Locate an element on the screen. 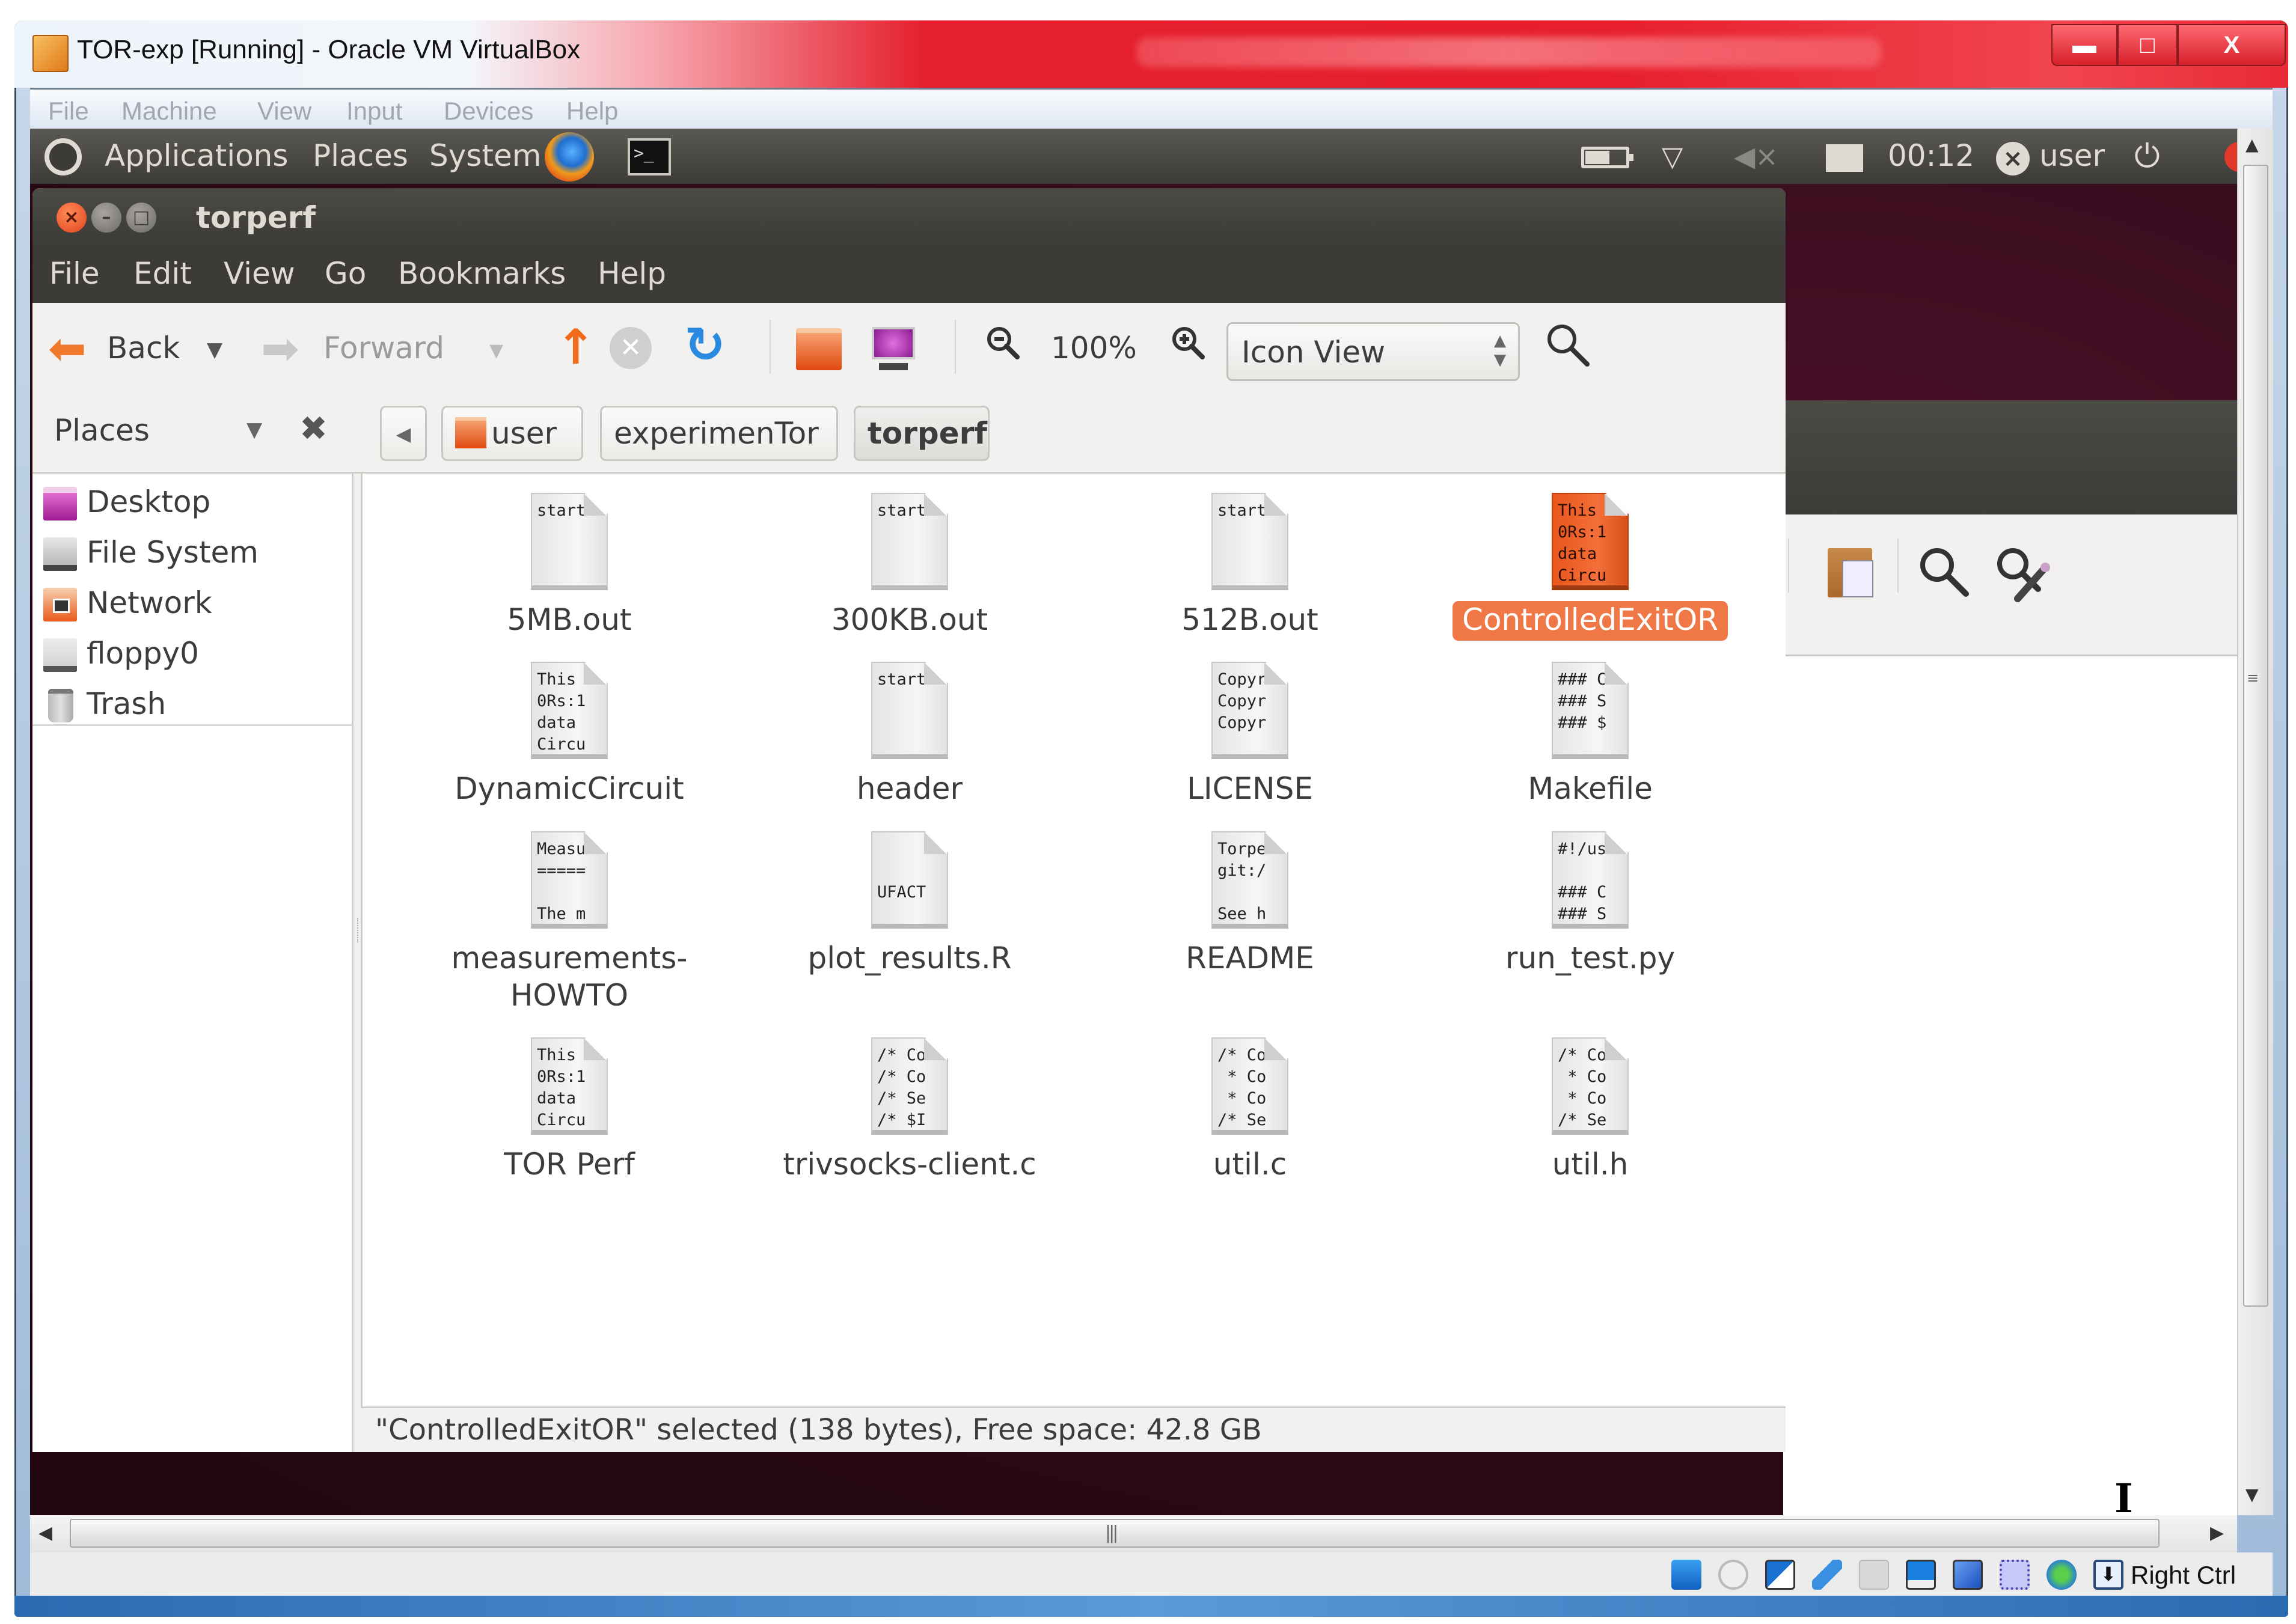 This screenshot has width=2296, height=1624. file-manager-titlebar: × – □ torperf is located at coordinates (909, 216).